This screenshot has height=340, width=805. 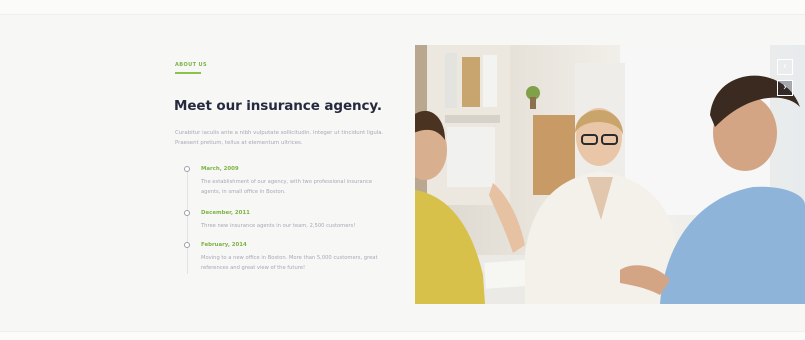 What do you see at coordinates (278, 106) in the screenshot?
I see `section-title: Meet our insurance agency.` at bounding box center [278, 106].